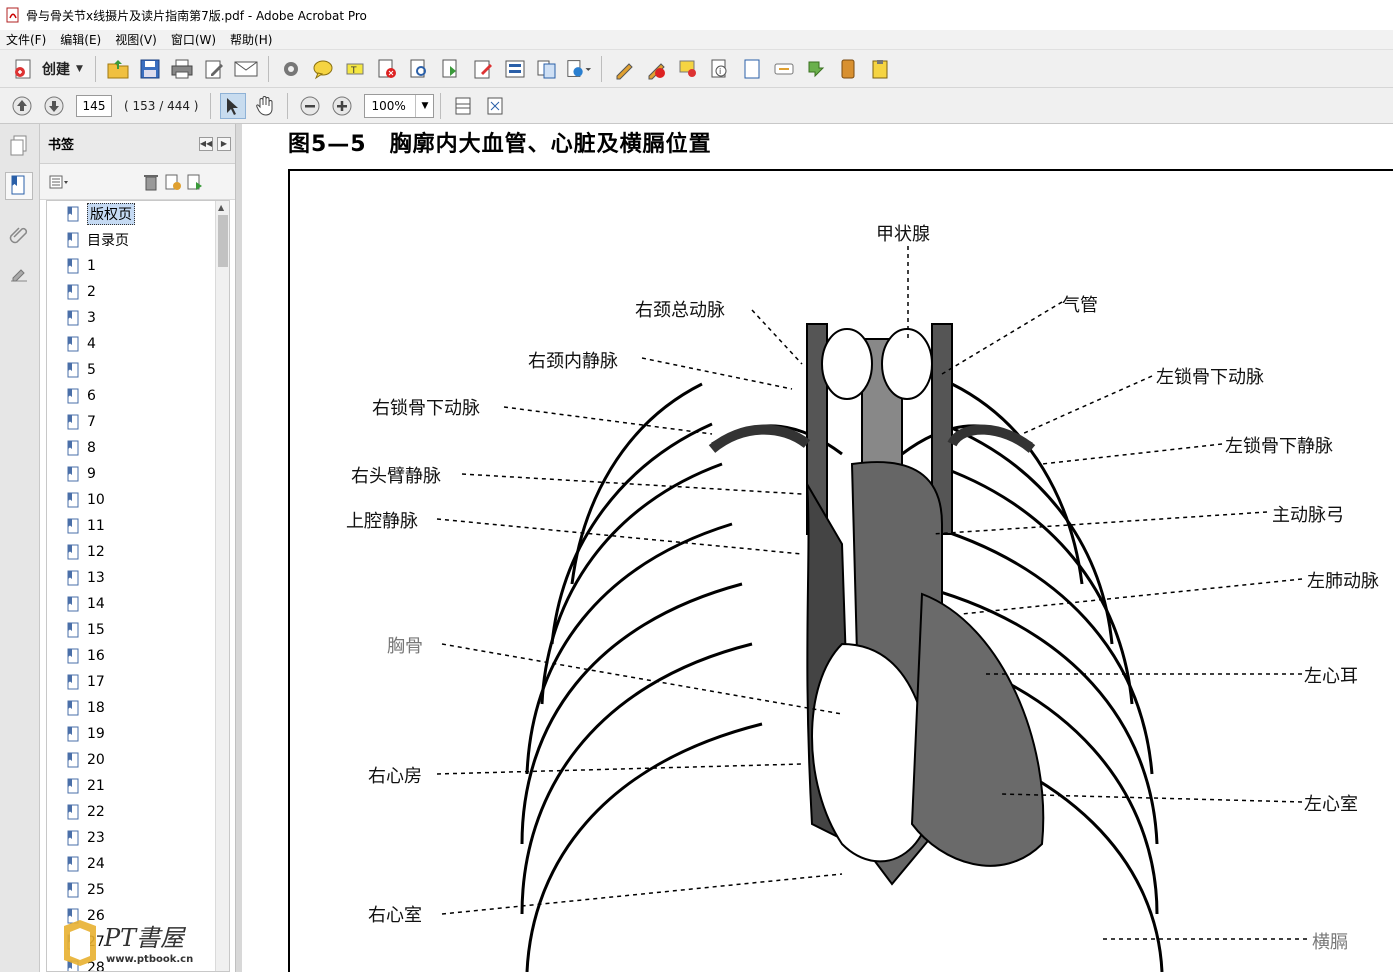 The height and width of the screenshot is (972, 1393). What do you see at coordinates (138, 708) in the screenshot?
I see `bookmark-item: 18` at bounding box center [138, 708].